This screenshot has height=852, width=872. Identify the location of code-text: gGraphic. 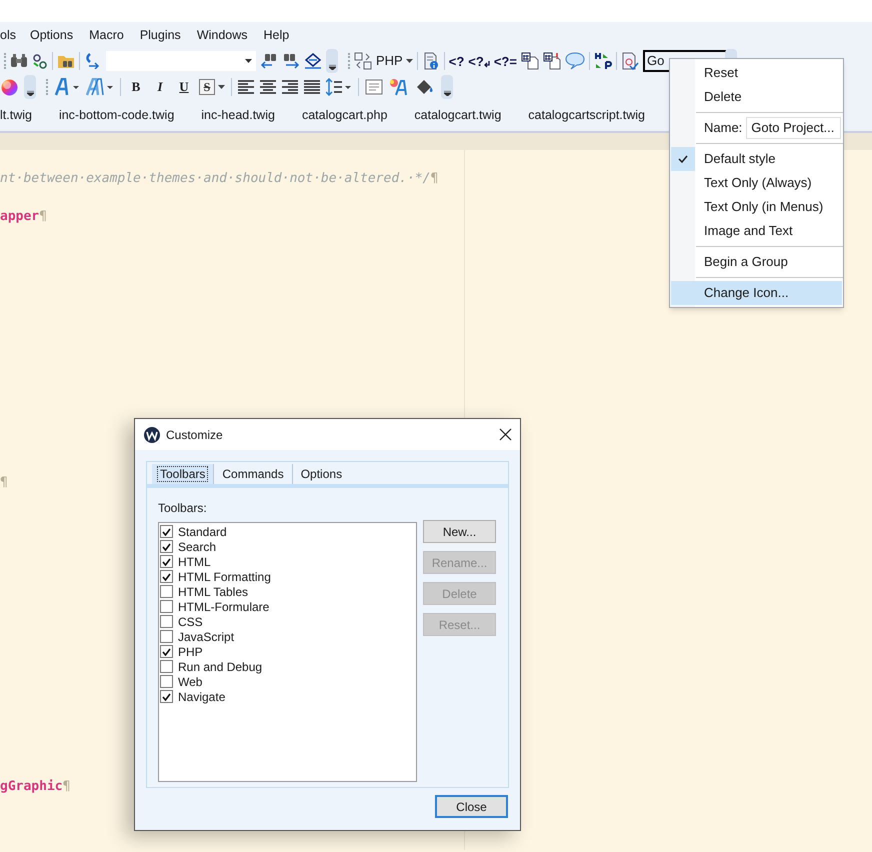
(31, 787).